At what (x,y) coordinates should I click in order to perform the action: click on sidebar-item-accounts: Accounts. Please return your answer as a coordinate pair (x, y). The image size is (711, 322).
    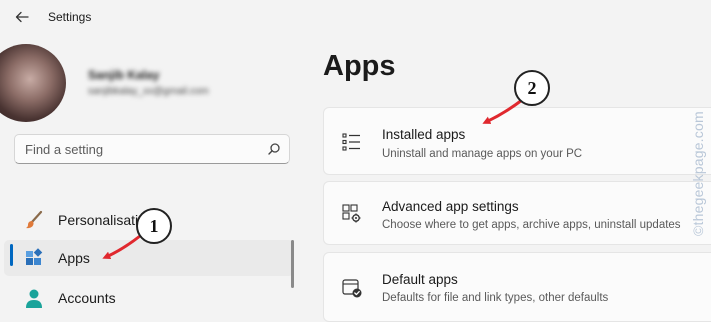
    Looking at the image, I should click on (147, 298).